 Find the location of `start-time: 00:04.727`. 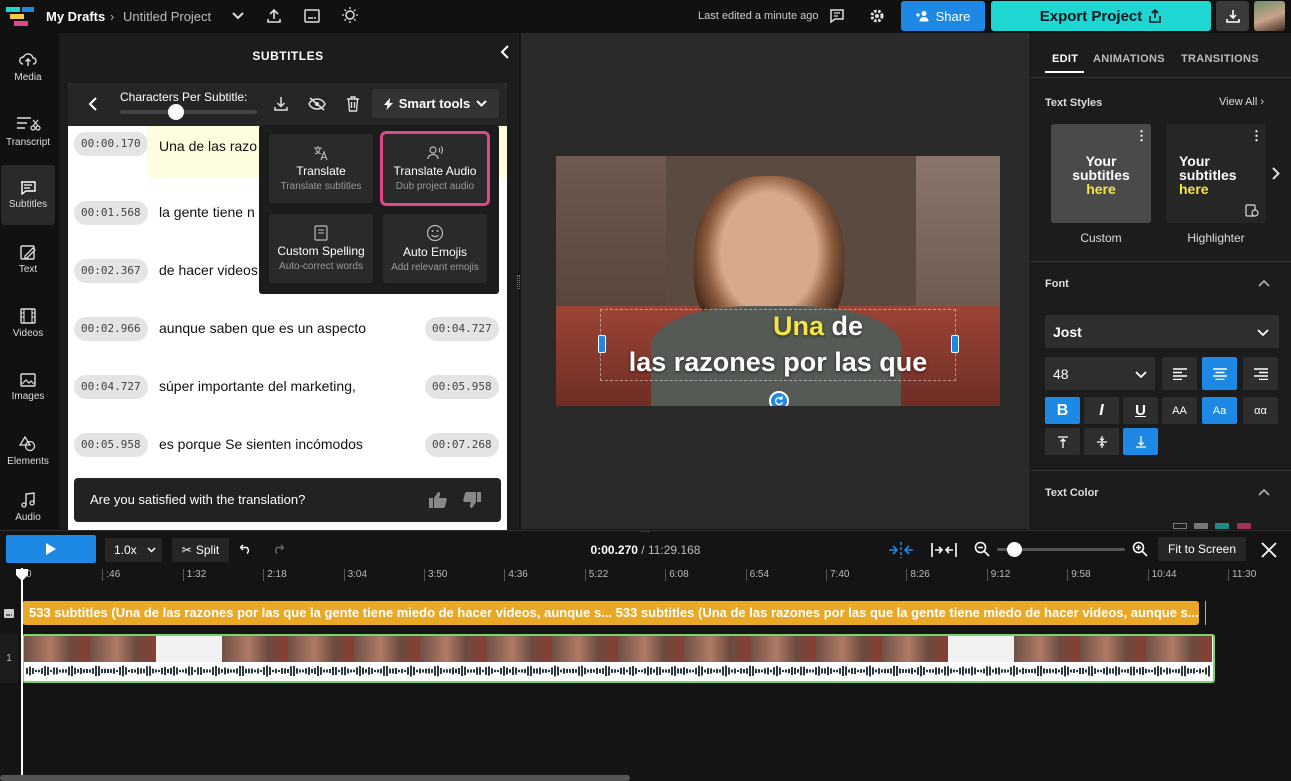

start-time: 00:04.727 is located at coordinates (111, 387).